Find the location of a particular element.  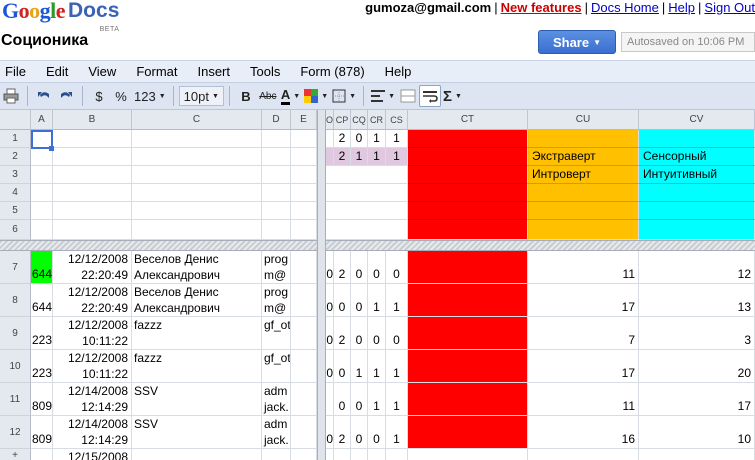

document-title: Соционика is located at coordinates (44, 41).